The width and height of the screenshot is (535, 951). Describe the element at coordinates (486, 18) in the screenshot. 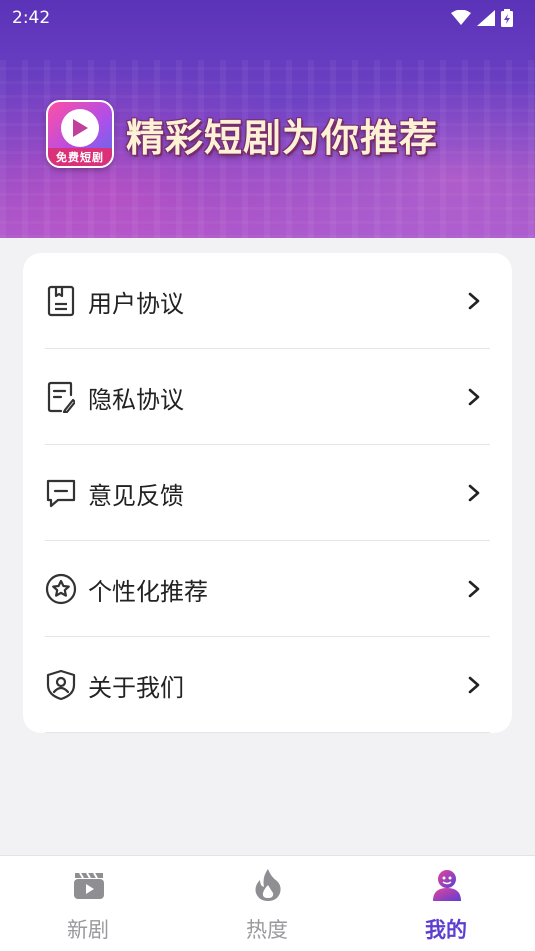

I see `signal-icon` at that location.